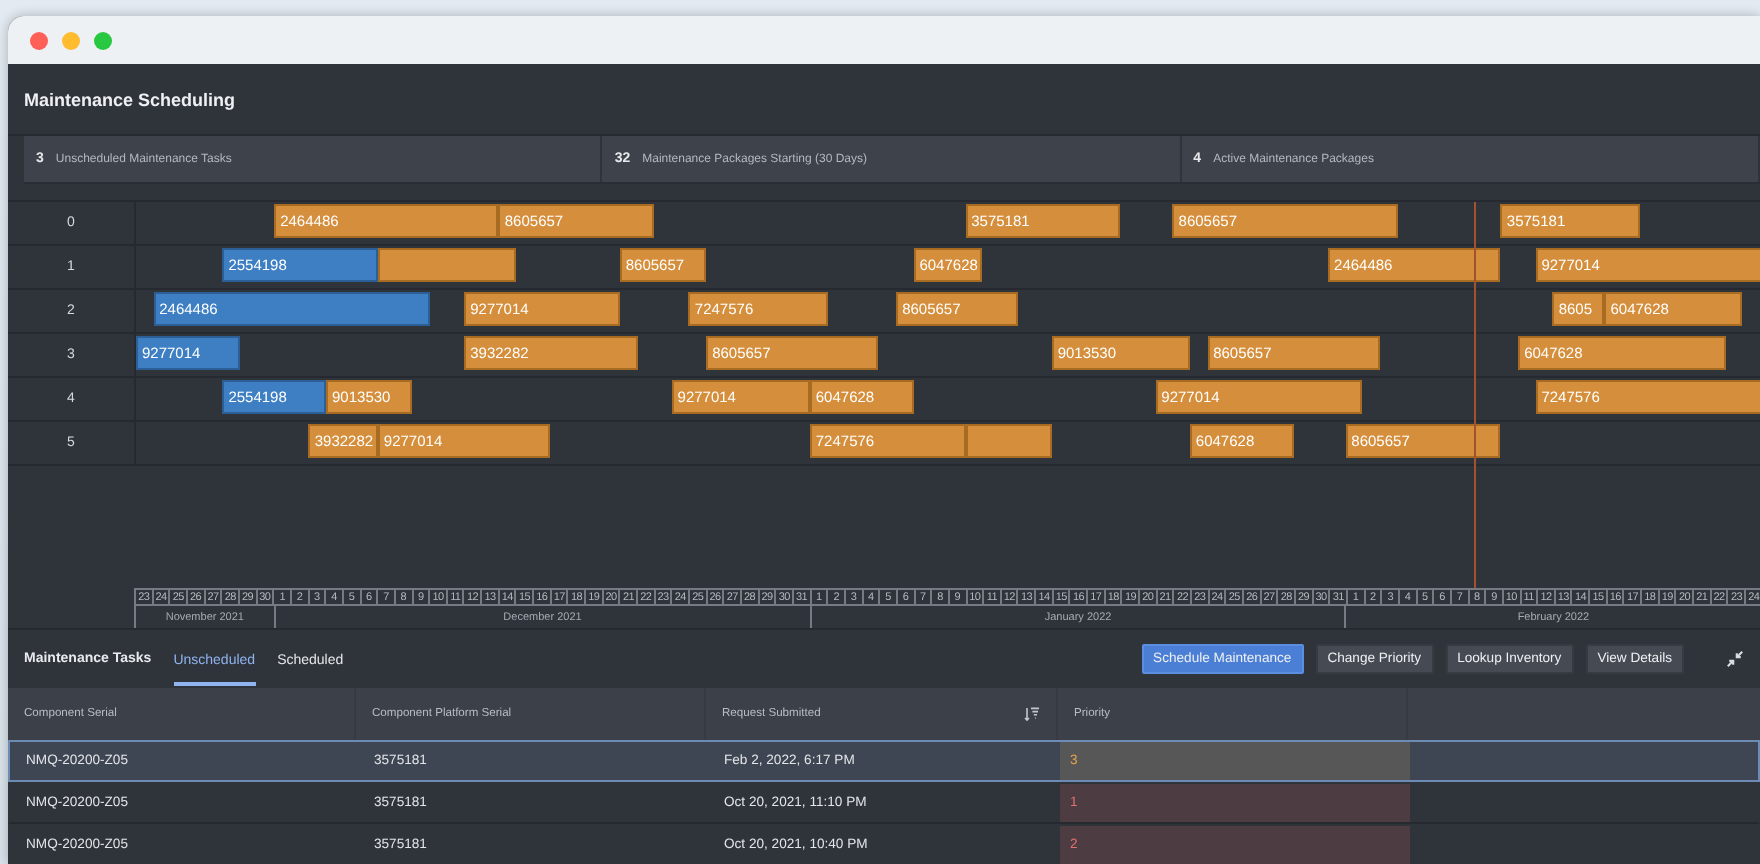 Image resolution: width=1760 pixels, height=864 pixels. What do you see at coordinates (103, 40) in the screenshot?
I see `maximize-icon` at bounding box center [103, 40].